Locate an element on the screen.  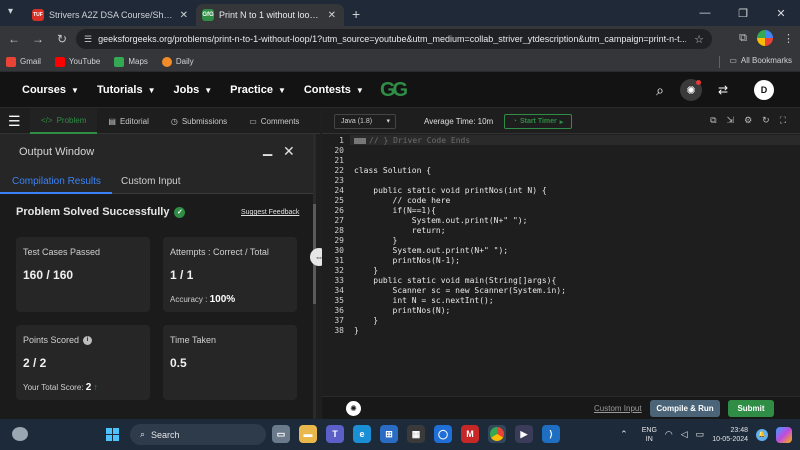
compile-run-button: Compile & Run is located at coordinates (685, 408).